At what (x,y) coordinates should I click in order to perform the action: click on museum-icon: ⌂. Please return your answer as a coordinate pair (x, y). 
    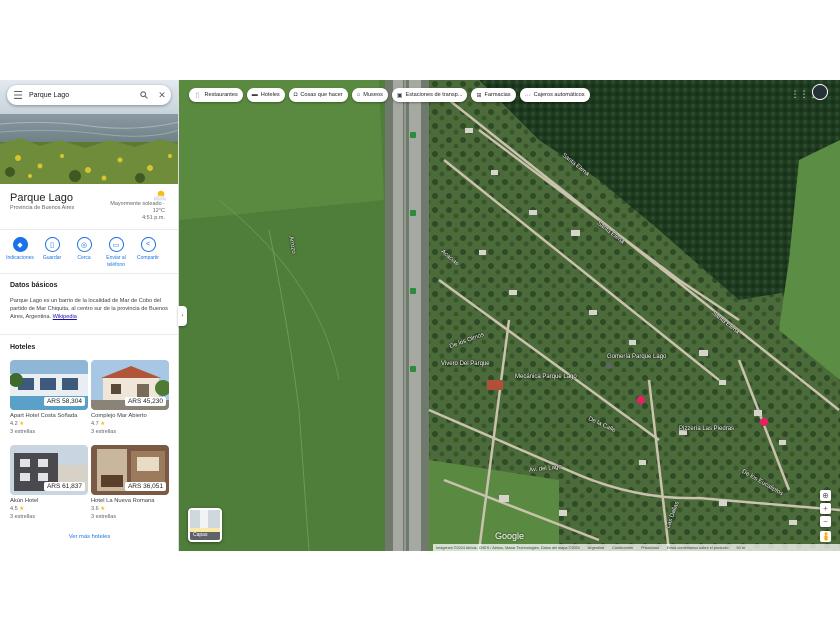
    Looking at the image, I should click on (358, 95).